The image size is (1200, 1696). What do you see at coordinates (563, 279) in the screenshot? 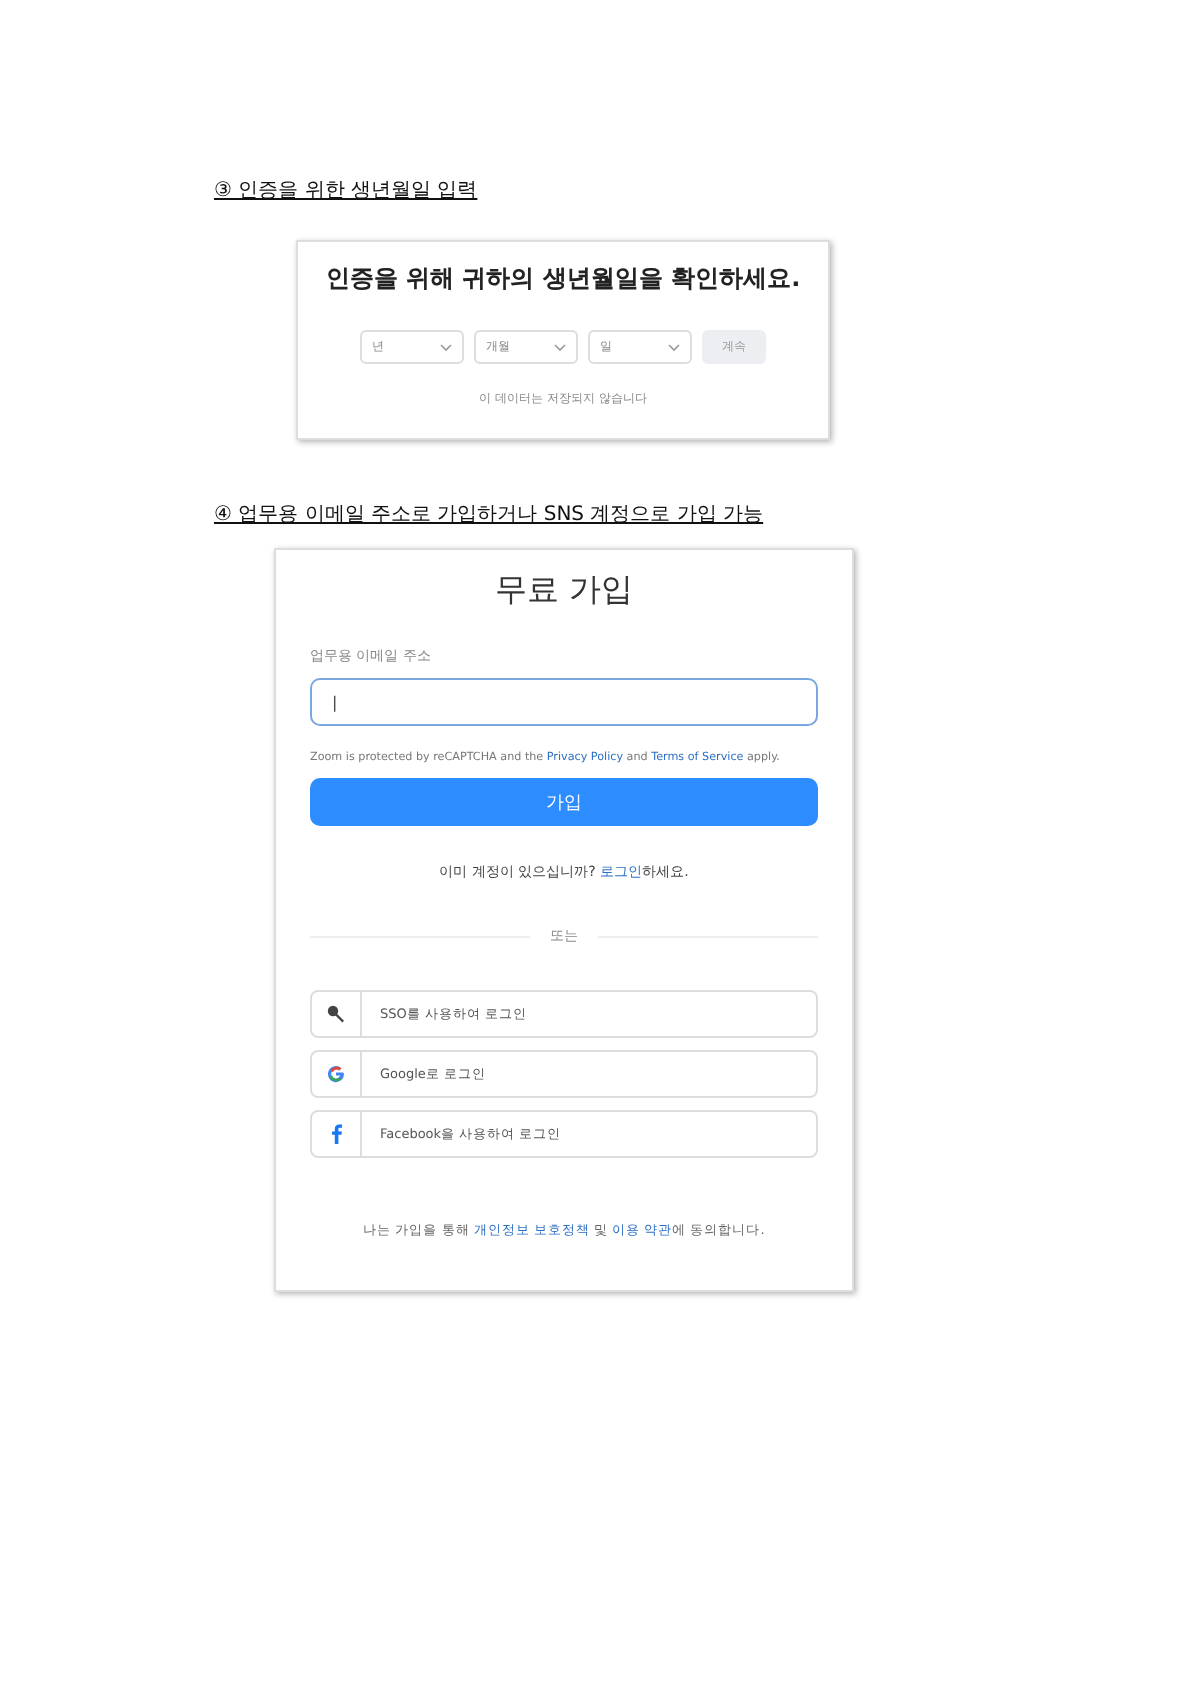
I see `dialog-title: 인증을 위해 귀하의 생년월일을 확인하세요.` at bounding box center [563, 279].